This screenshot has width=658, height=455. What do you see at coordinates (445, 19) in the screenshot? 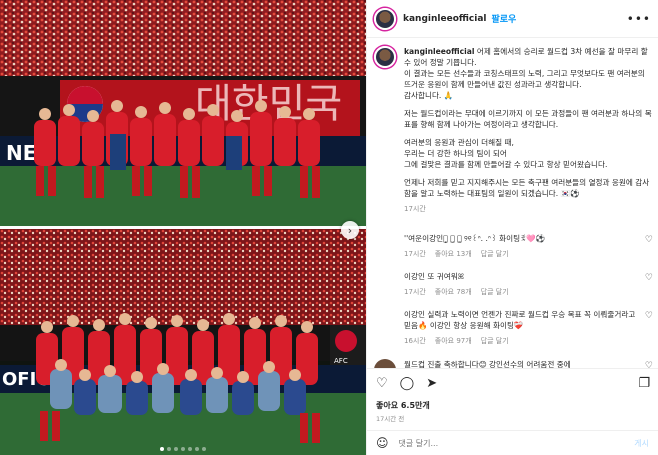
I see `author-handle: kanginleeofficial` at bounding box center [445, 19].